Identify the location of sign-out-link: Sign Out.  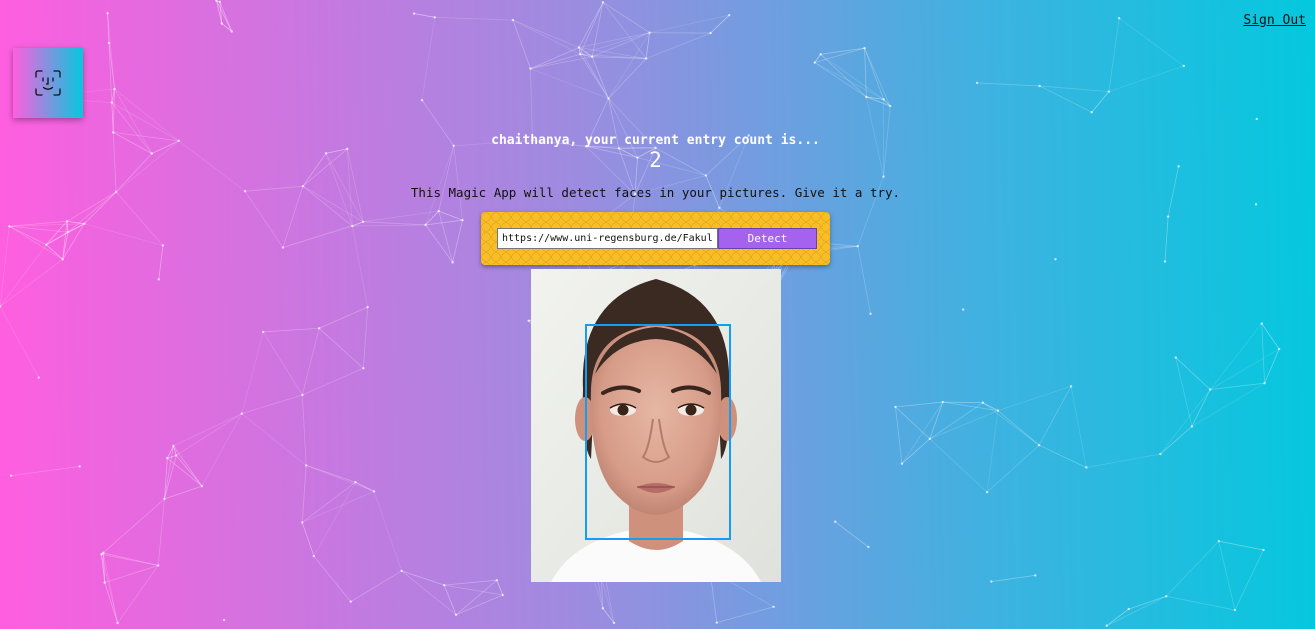
(1274, 20).